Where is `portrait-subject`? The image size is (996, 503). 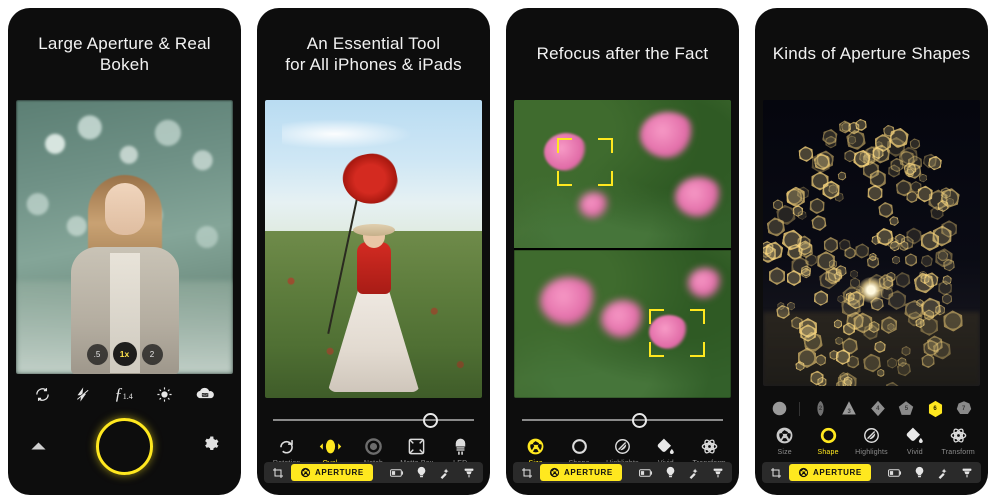
portrait-subject is located at coordinates (374, 294).